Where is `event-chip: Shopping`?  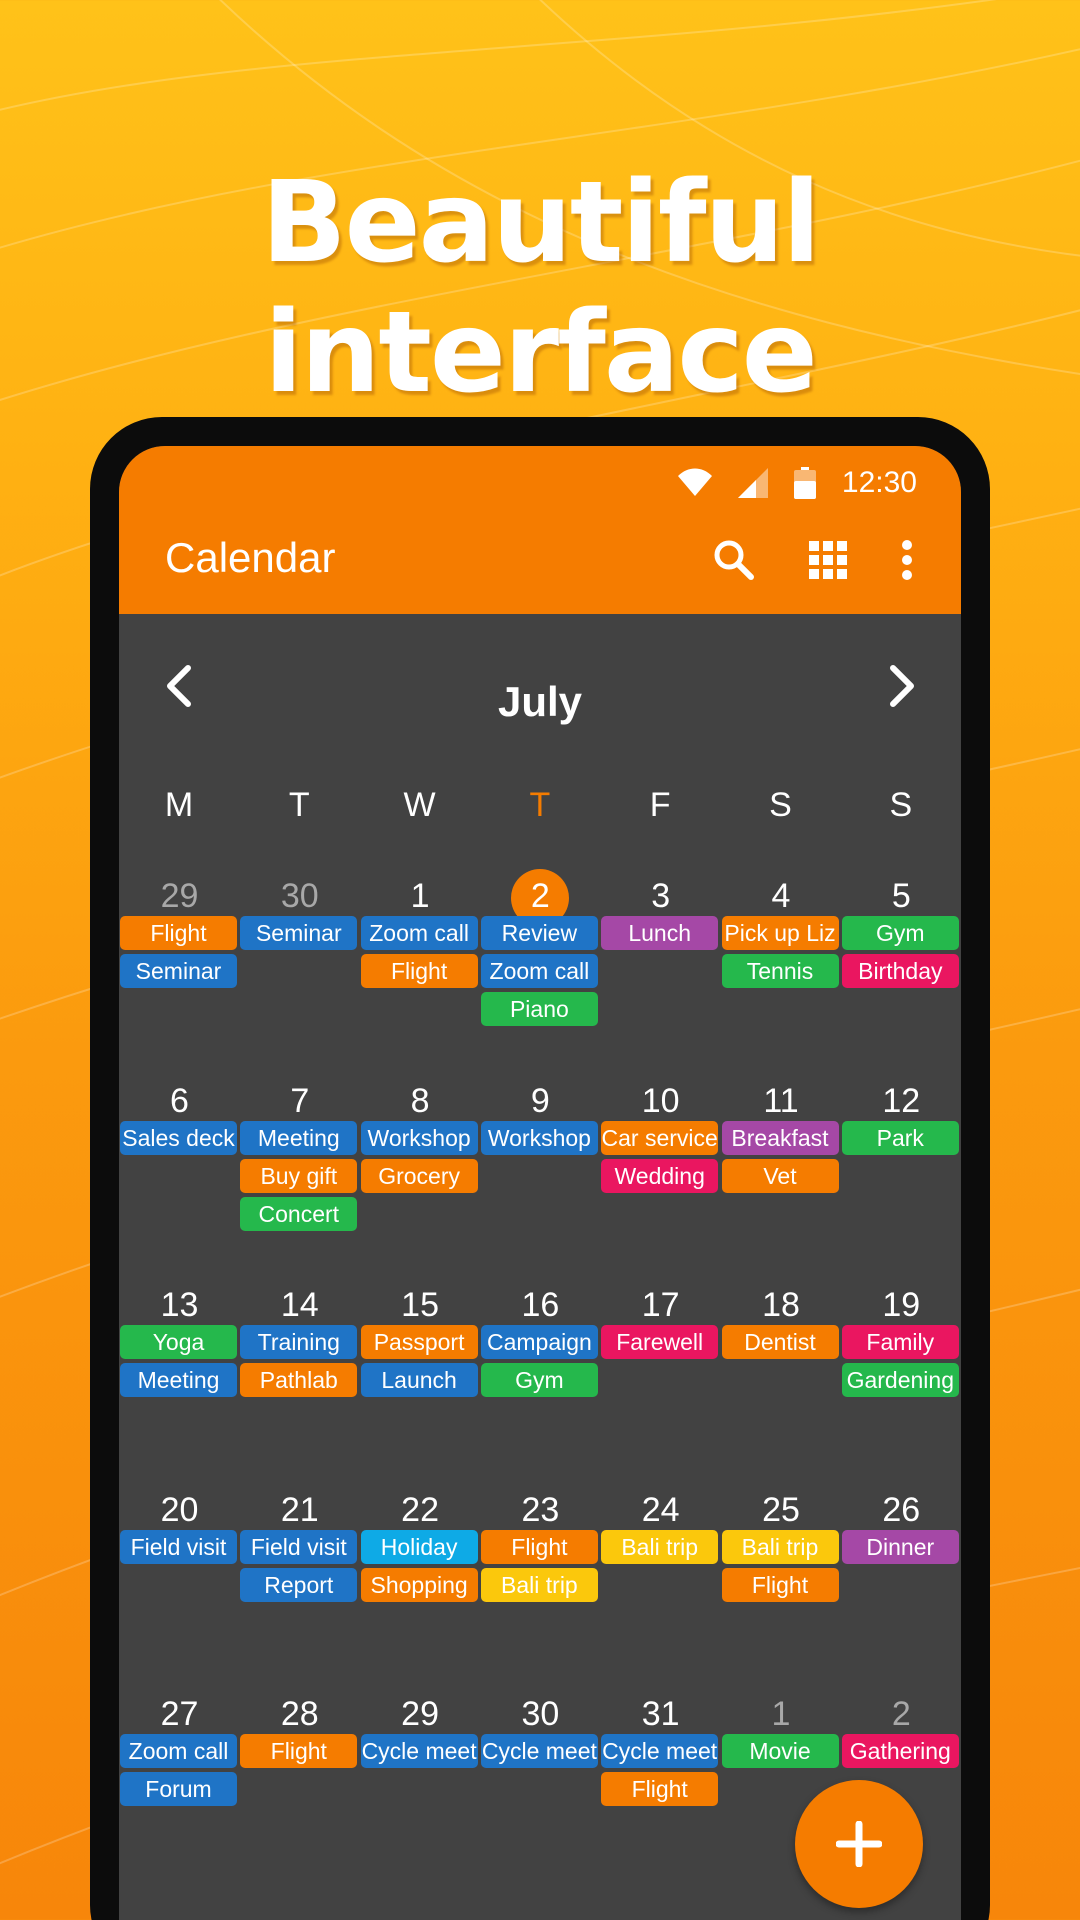 event-chip: Shopping is located at coordinates (419, 1584).